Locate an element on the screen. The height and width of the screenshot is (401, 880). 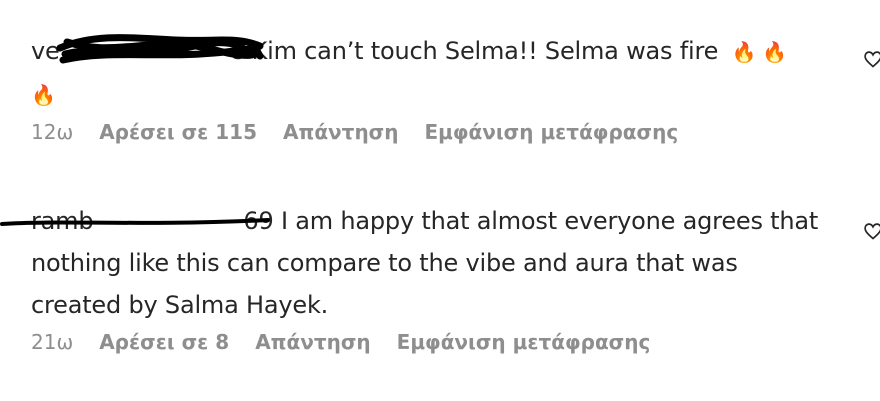
comment-timestamp: 12ω is located at coordinates (52, 132).